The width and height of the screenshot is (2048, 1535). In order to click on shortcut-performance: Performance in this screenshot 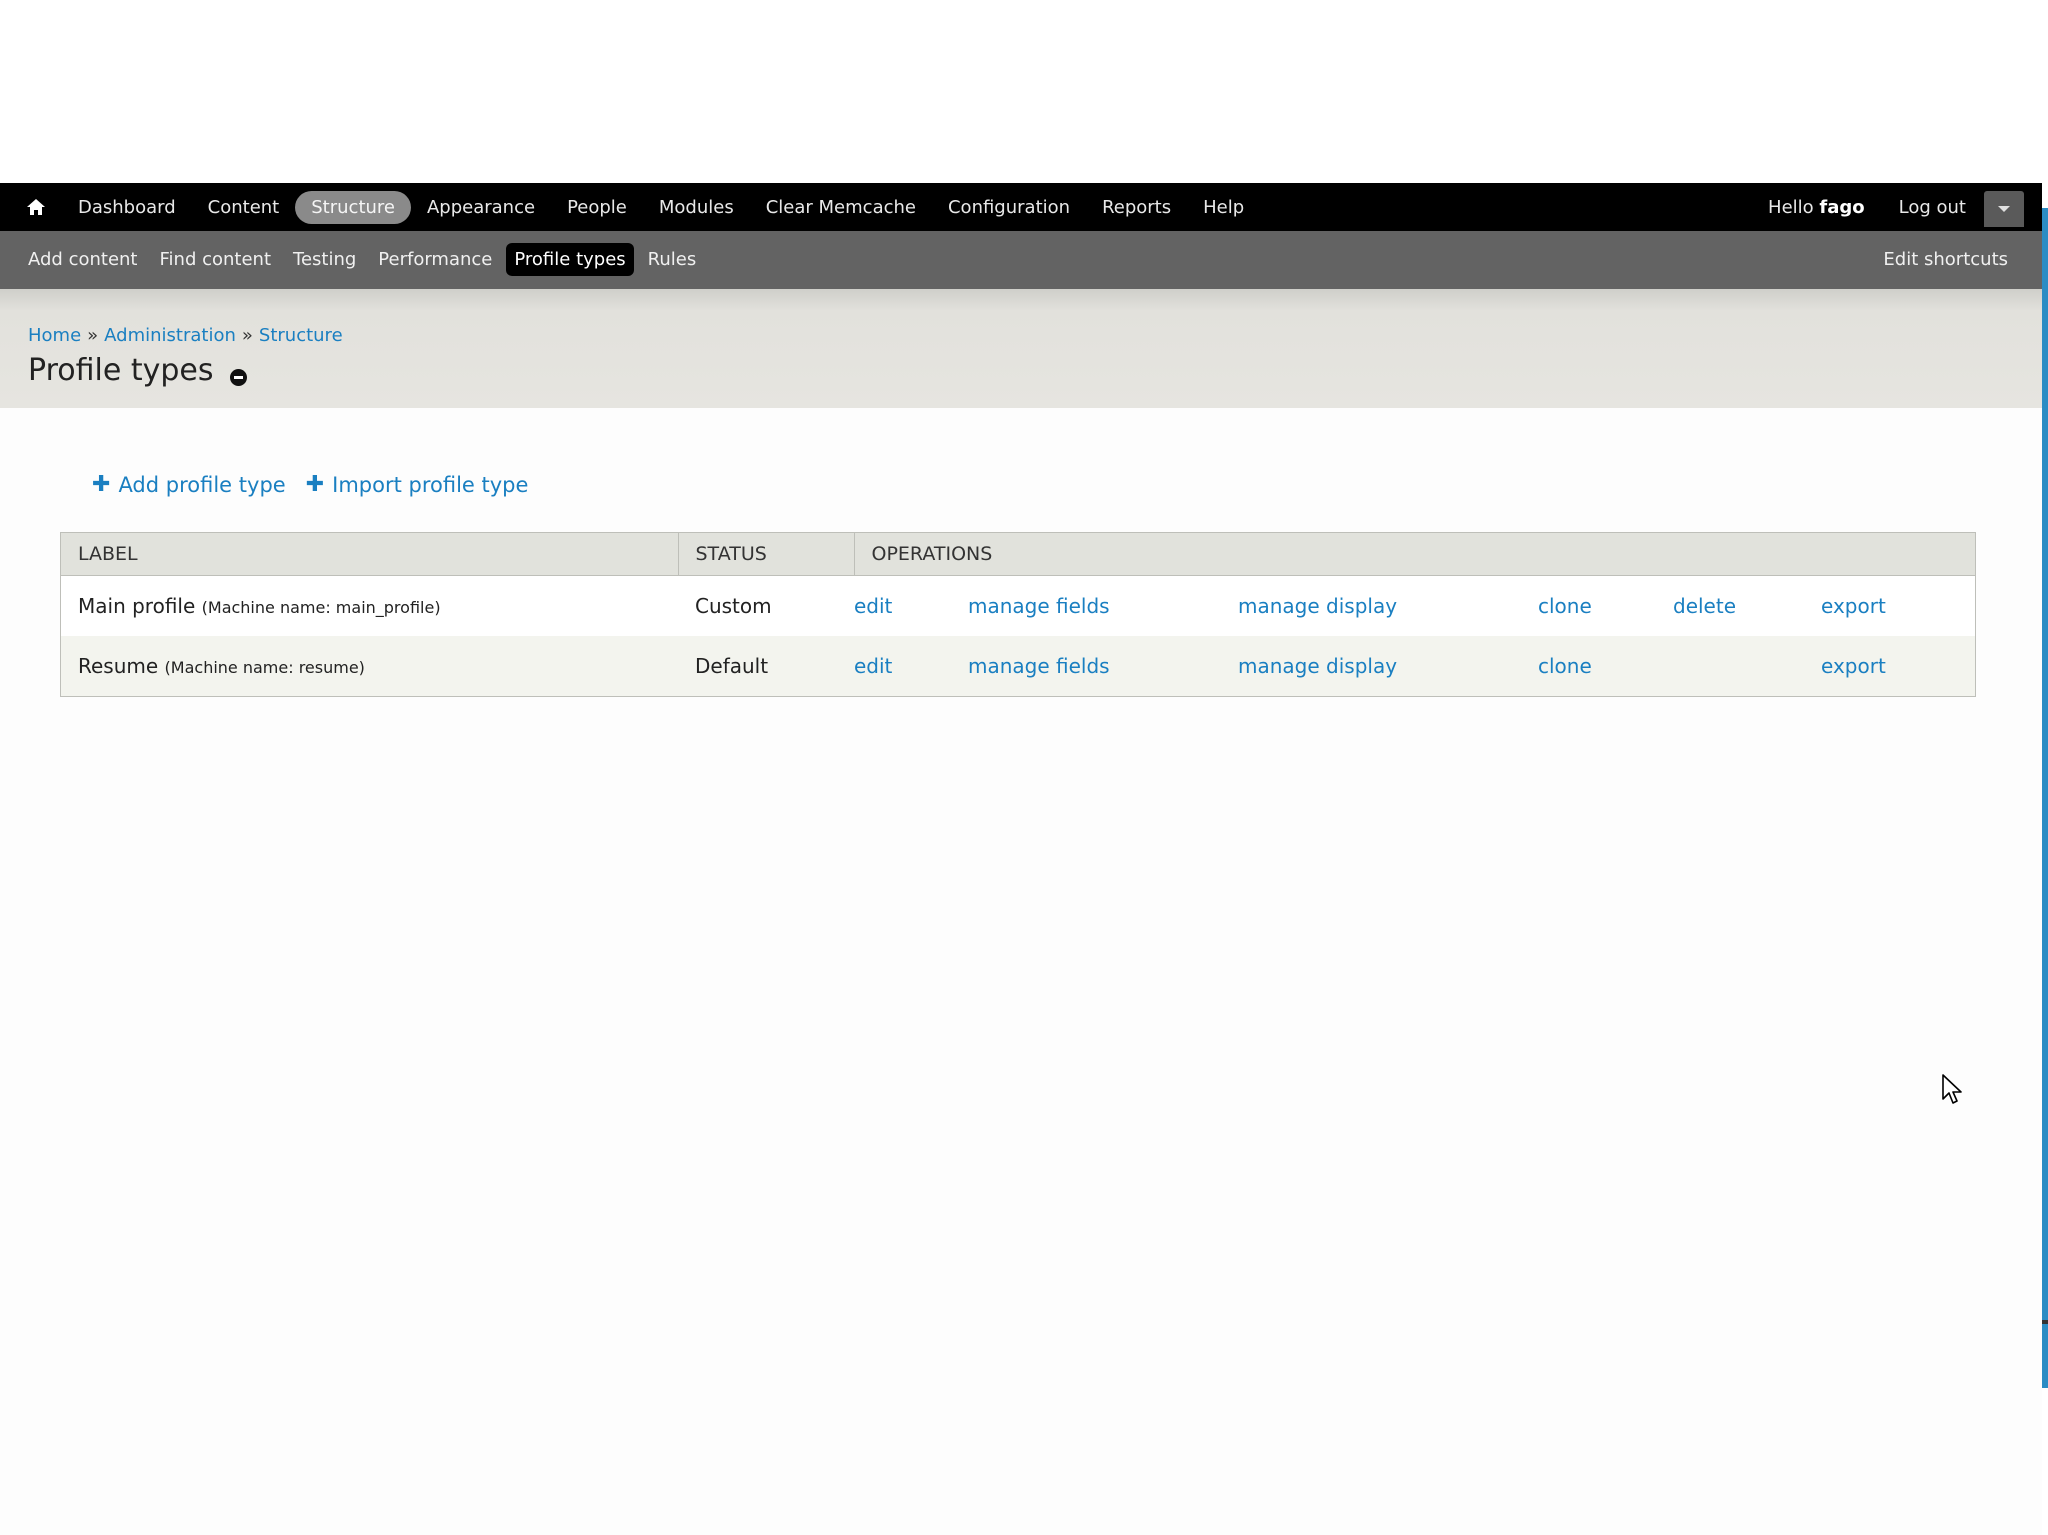, I will do `click(435, 259)`.